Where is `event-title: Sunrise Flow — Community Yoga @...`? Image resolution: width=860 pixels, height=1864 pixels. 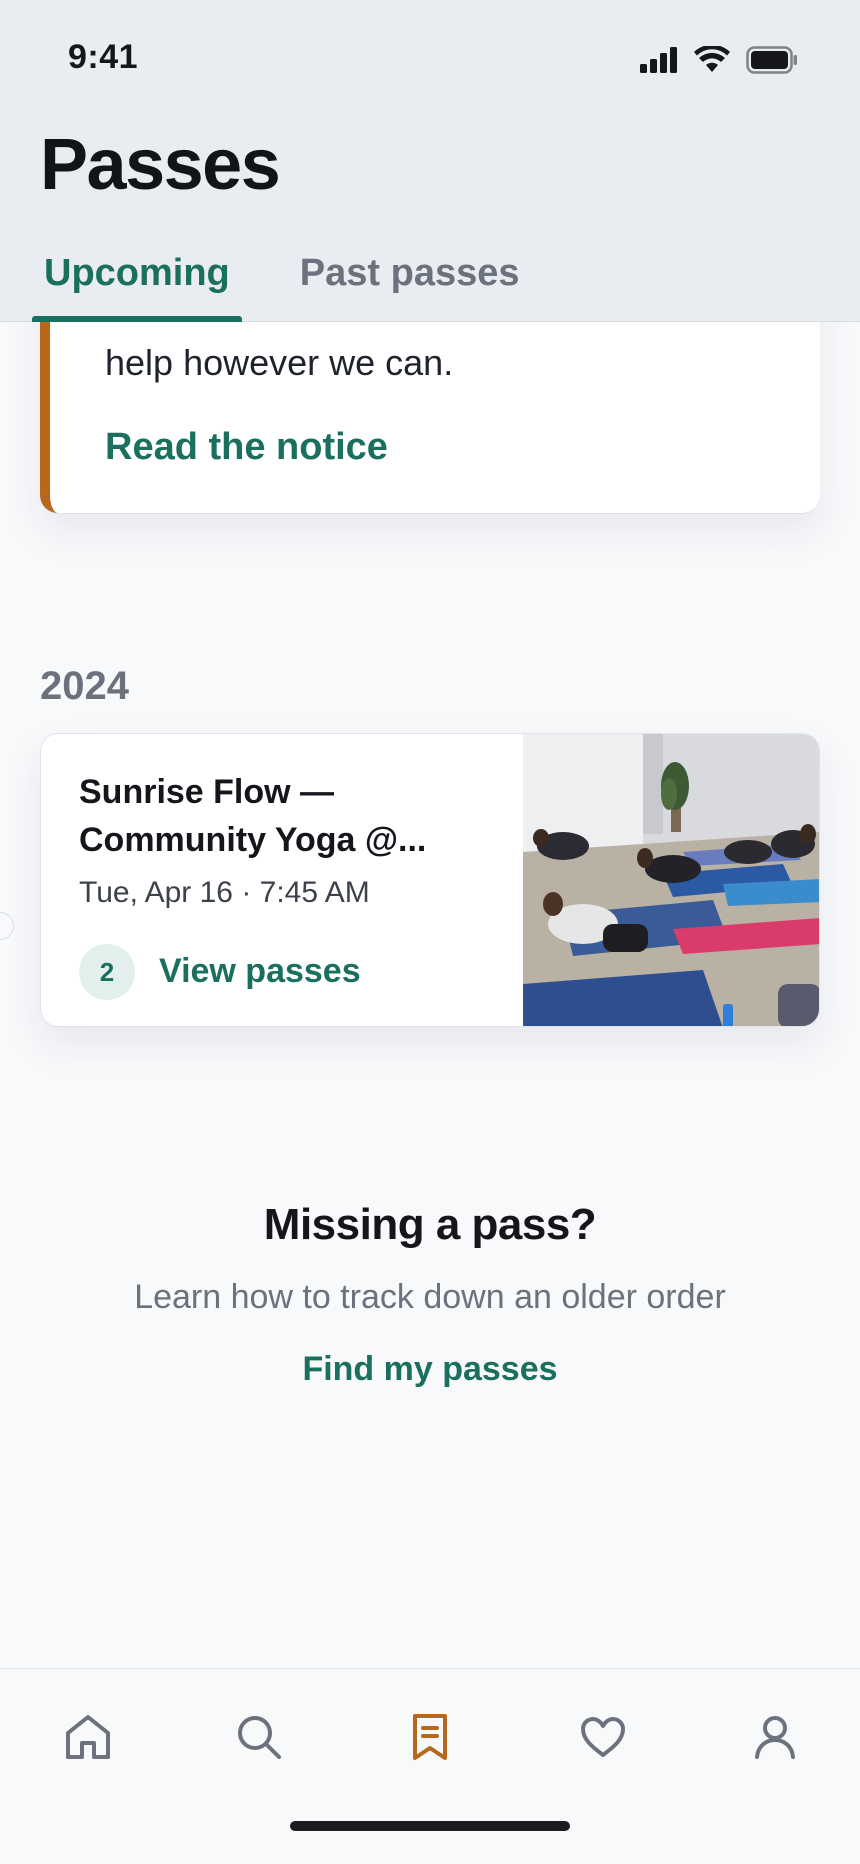 event-title: Sunrise Flow — Community Yoga @... is located at coordinates (253, 816).